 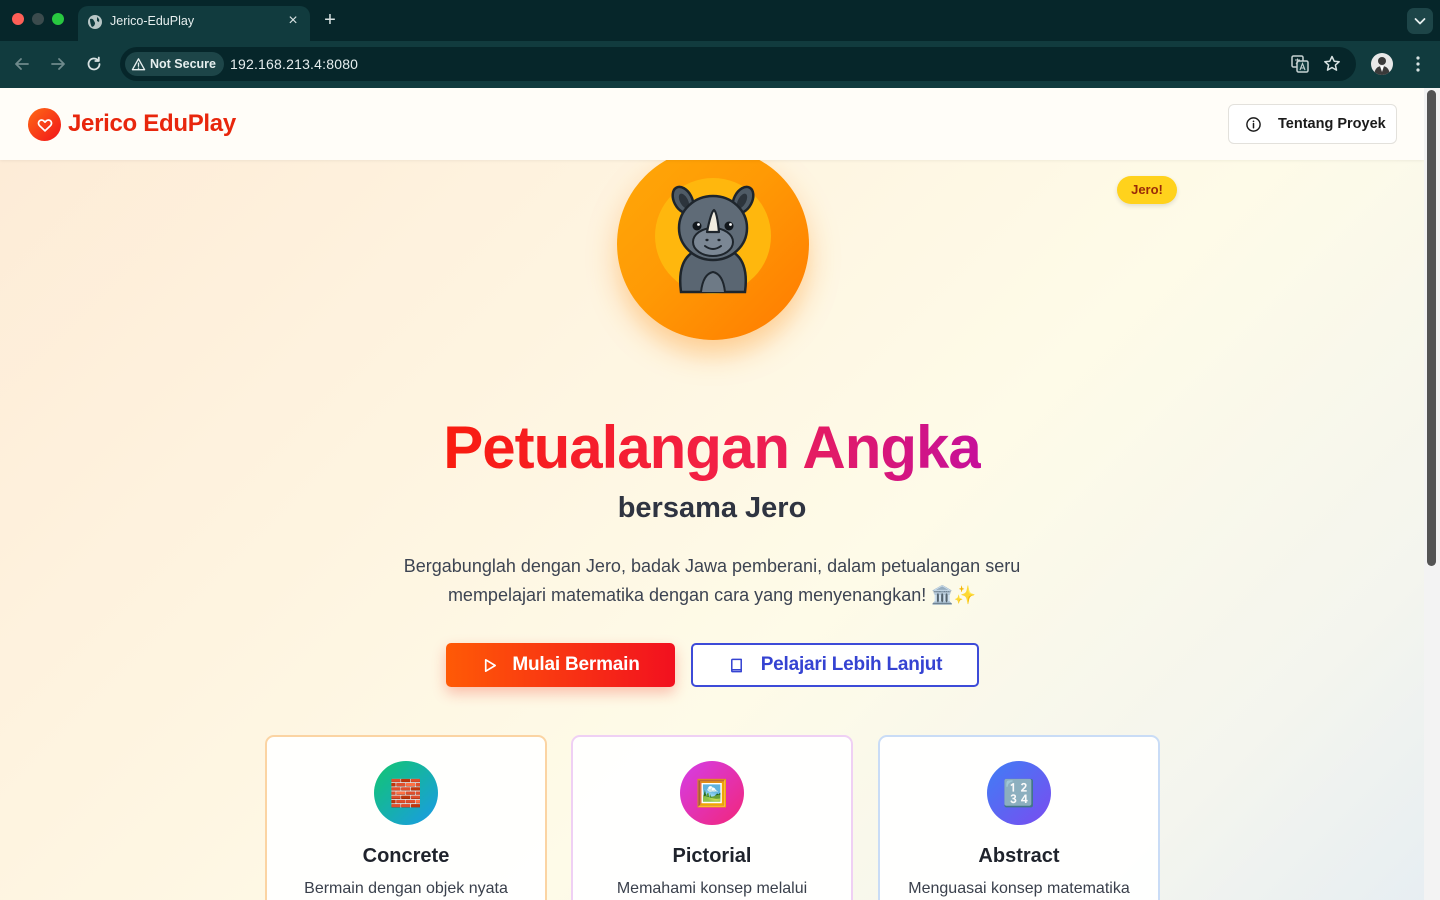 I want to click on profile-avatar, so click(x=1382, y=64).